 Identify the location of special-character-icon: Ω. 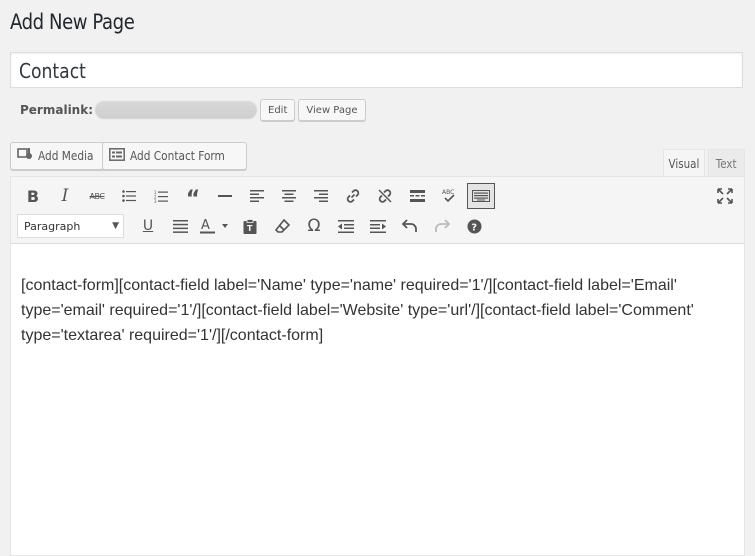
(314, 226).